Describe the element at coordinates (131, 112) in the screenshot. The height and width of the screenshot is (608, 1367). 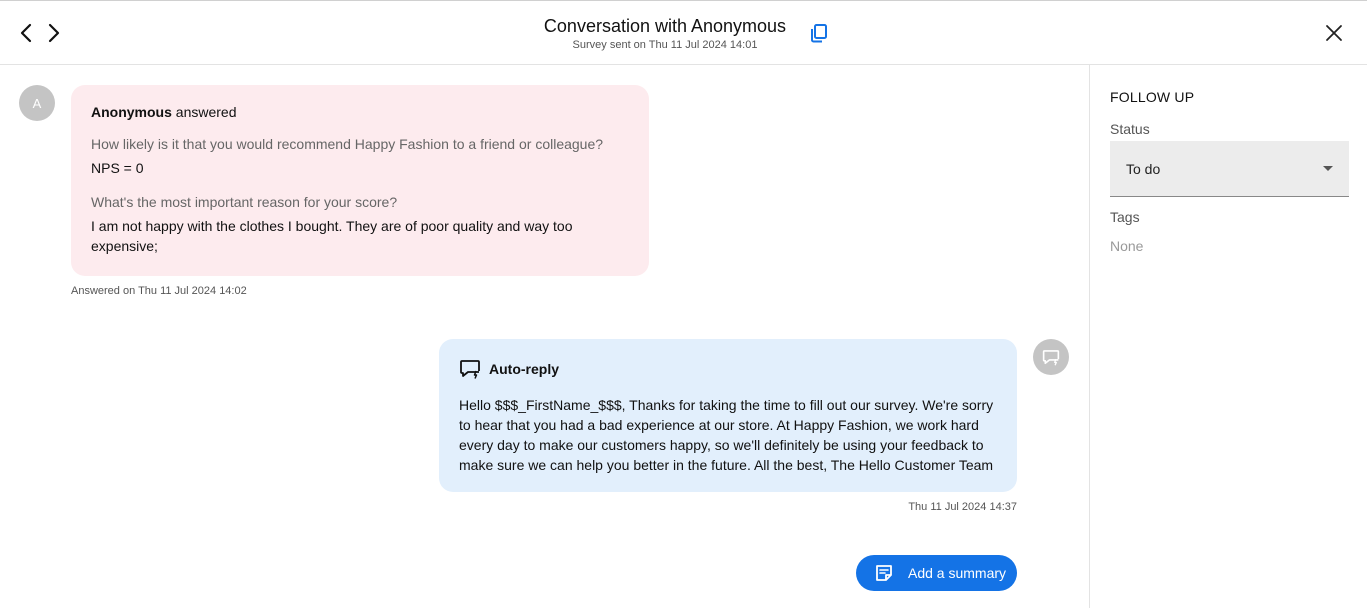
I see `respondent-name: Anonymous` at that location.